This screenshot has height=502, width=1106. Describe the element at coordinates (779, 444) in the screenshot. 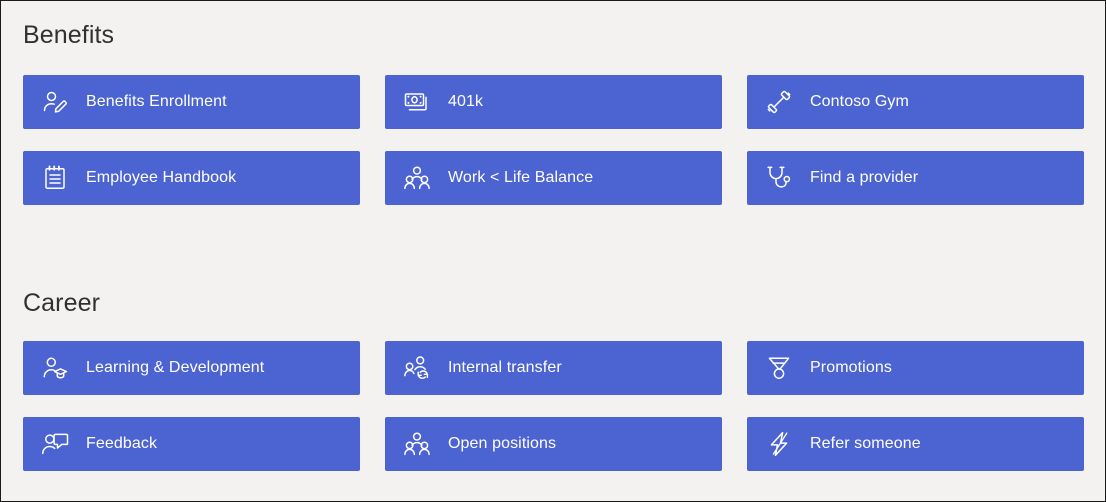

I see `lightning-bolt-icon` at that location.